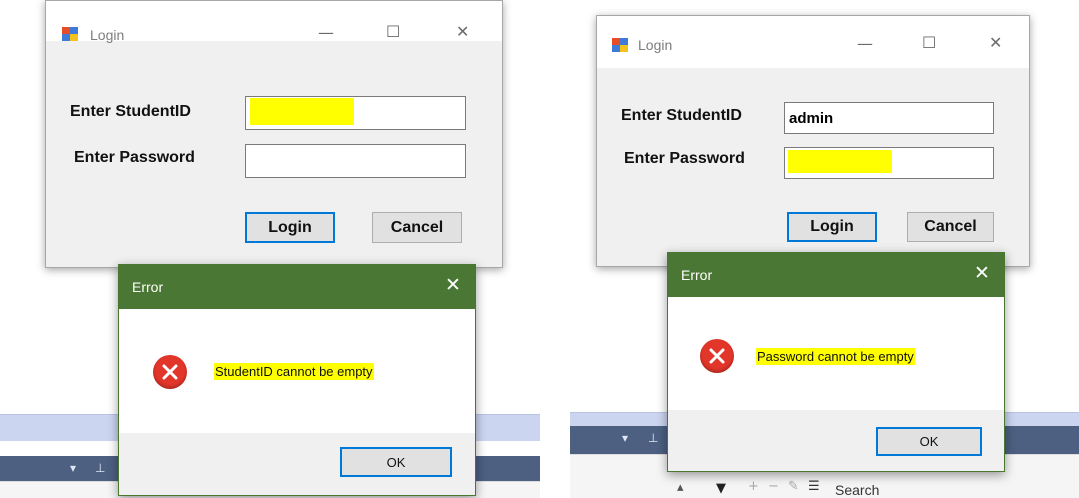 The image size is (1079, 498). I want to click on search-label: Search, so click(857, 490).